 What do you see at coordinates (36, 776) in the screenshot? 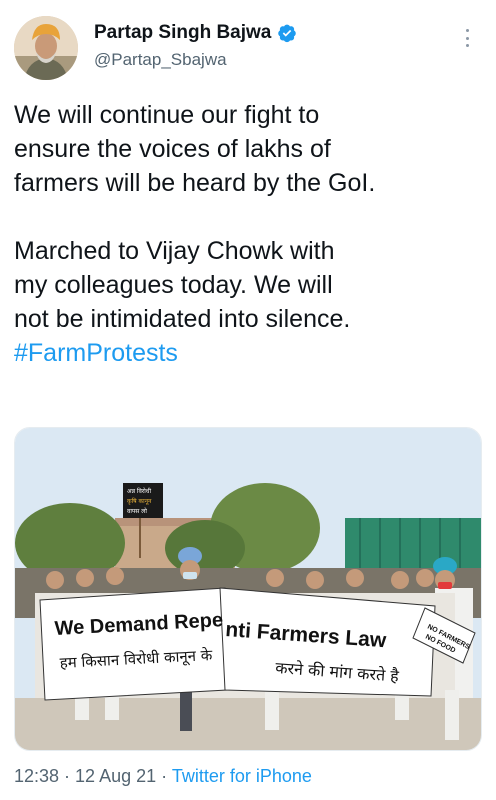
I see `tweet-time: 12:38` at bounding box center [36, 776].